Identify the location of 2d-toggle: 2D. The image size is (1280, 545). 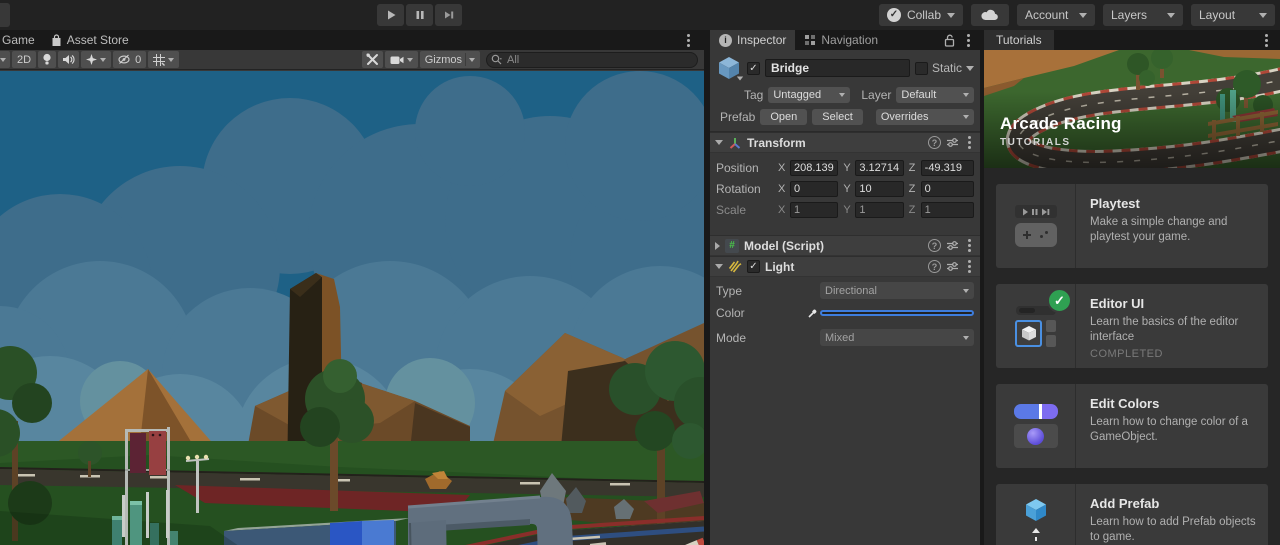
(24, 59).